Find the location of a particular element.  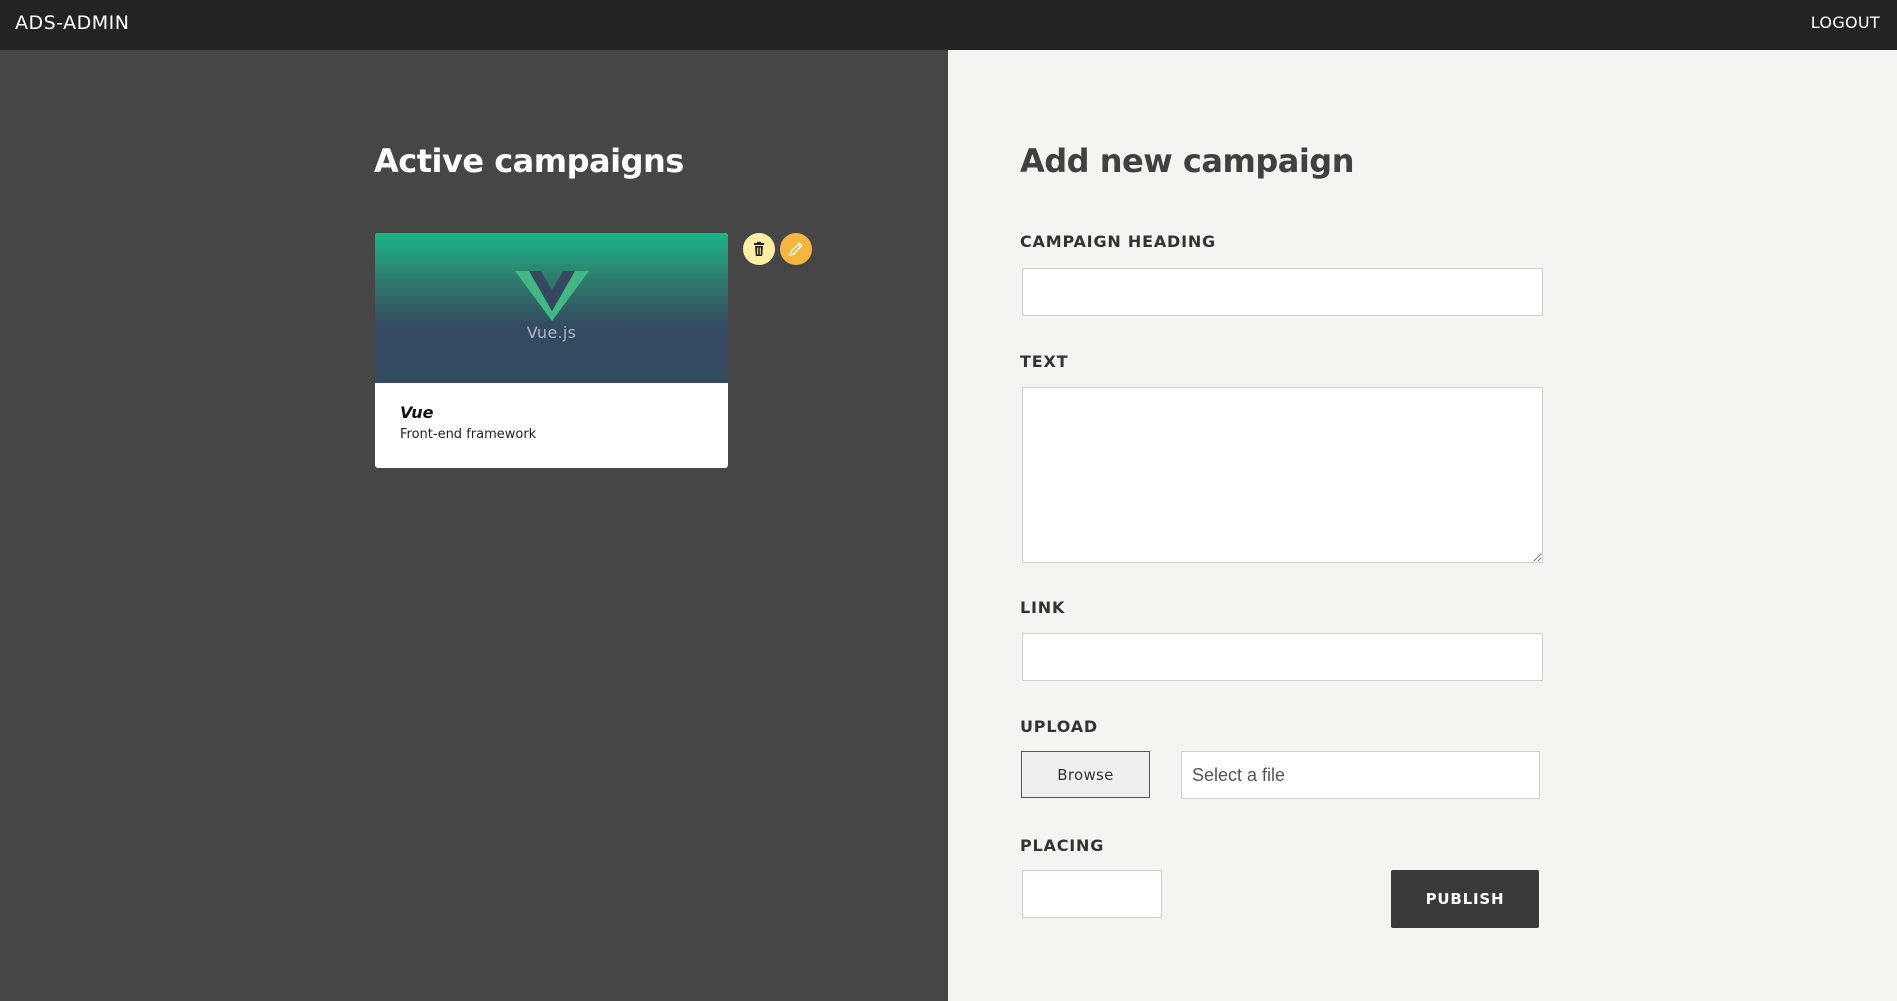

active-campaigns-title: Active campaigns is located at coordinates (529, 161).